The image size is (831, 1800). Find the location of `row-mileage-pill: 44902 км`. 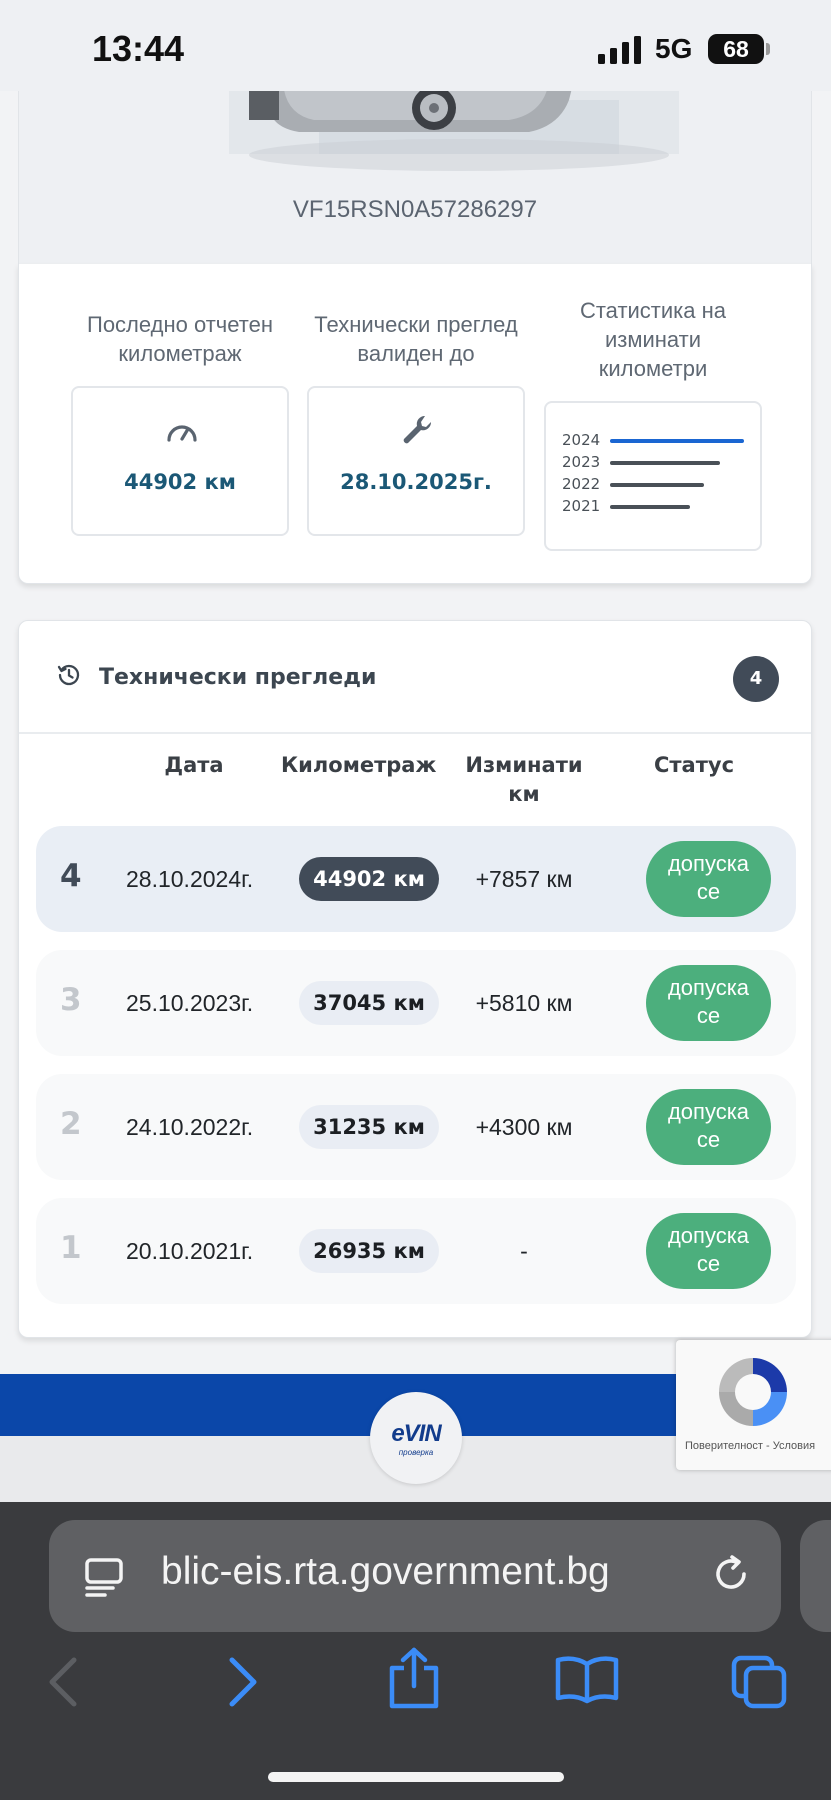

row-mileage-pill: 44902 км is located at coordinates (369, 879).